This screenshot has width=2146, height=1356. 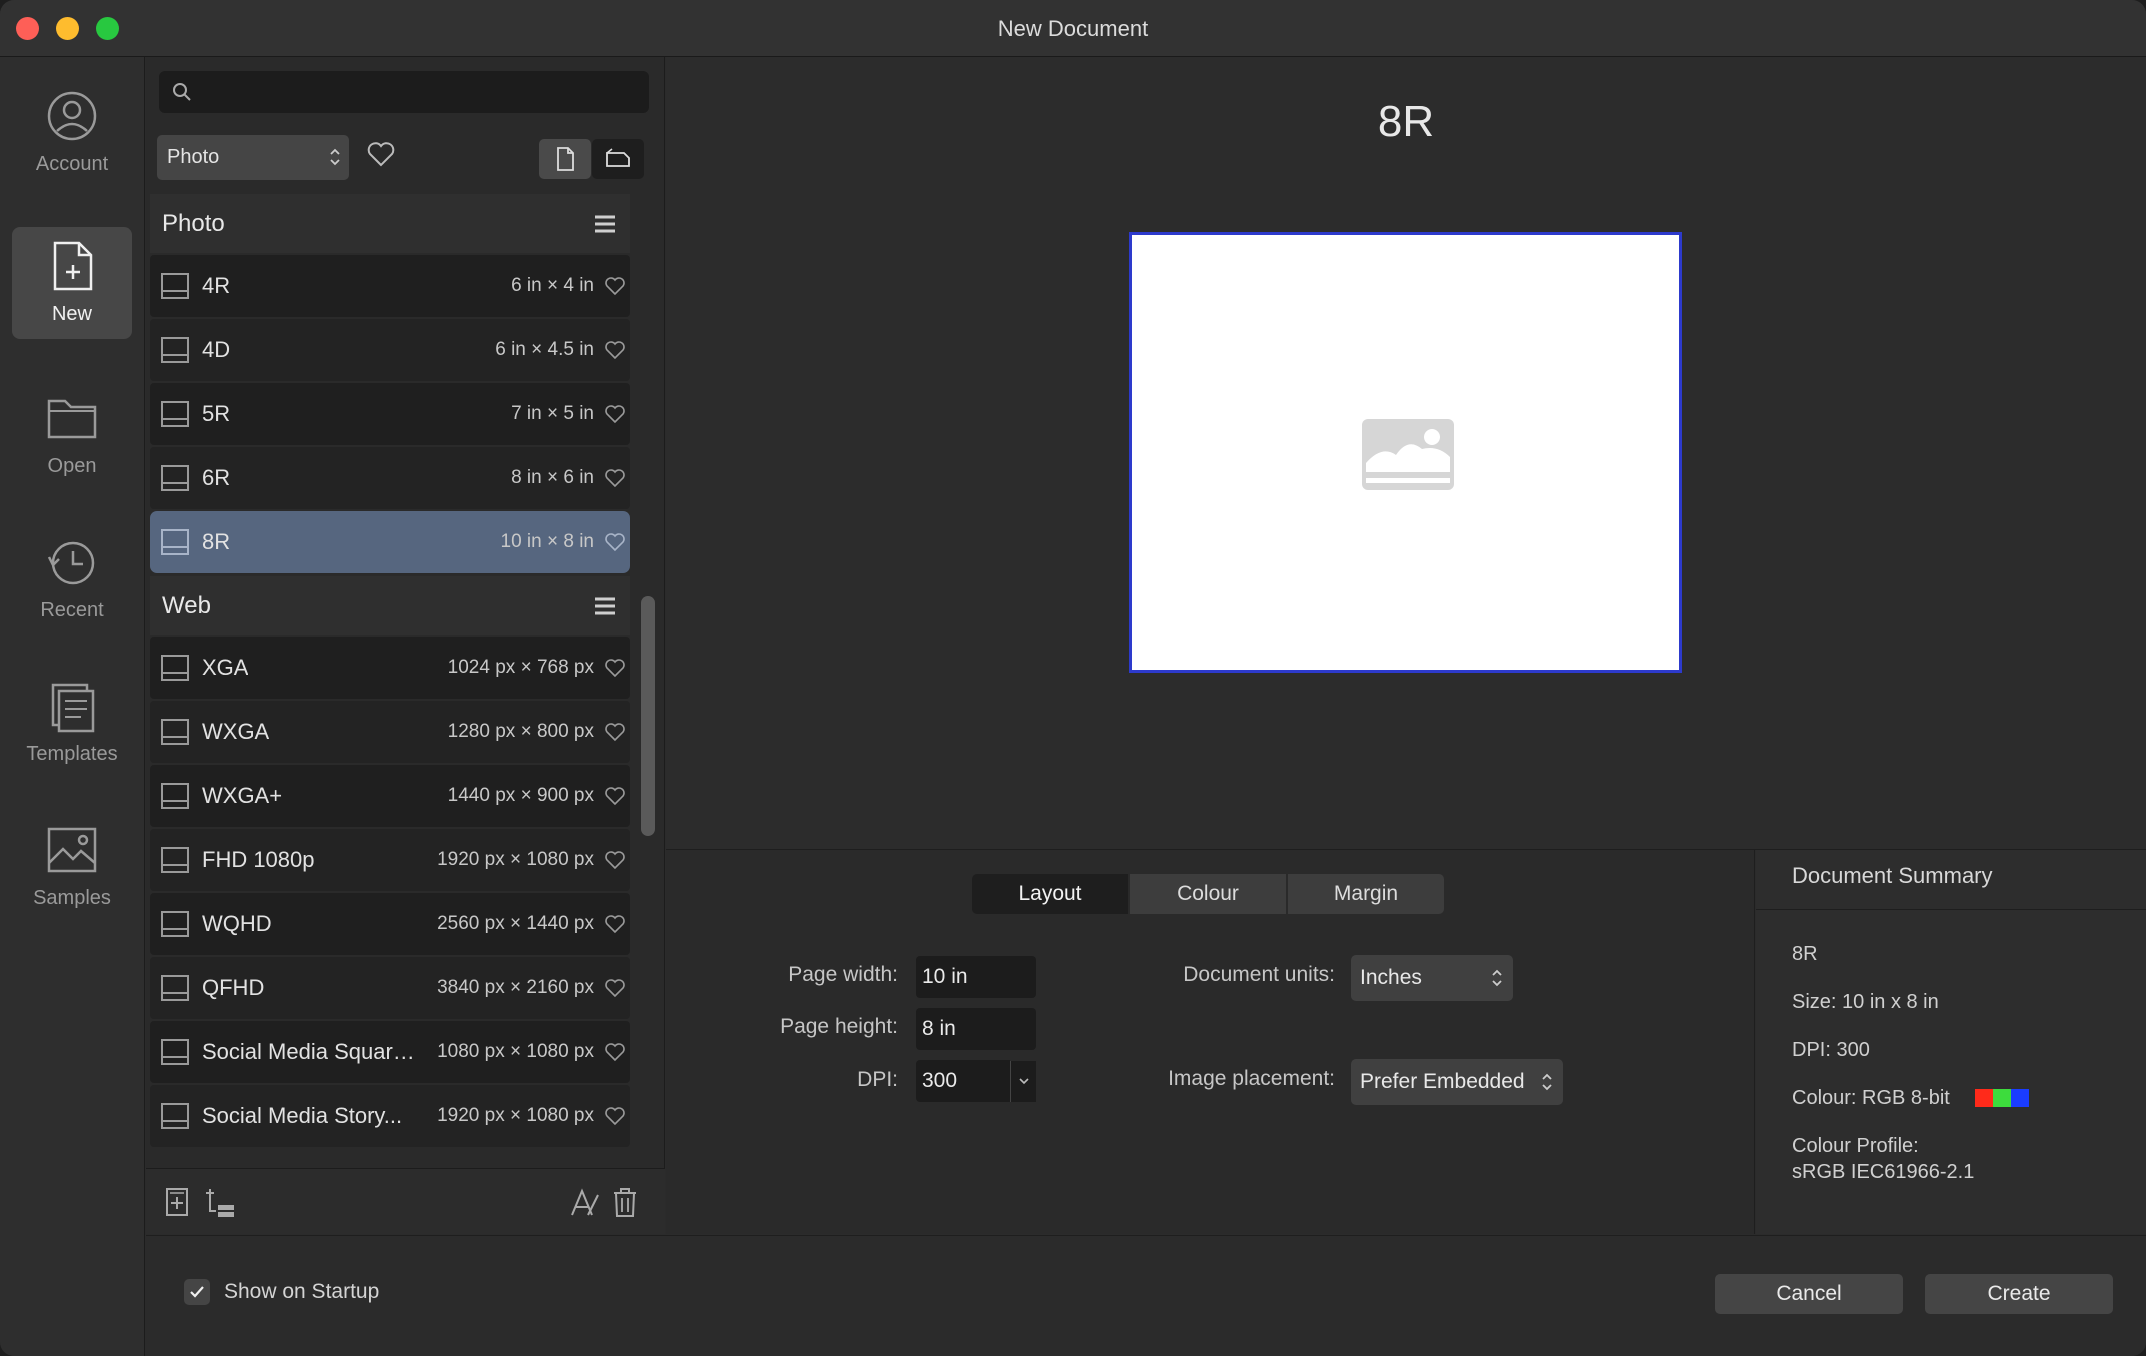 What do you see at coordinates (547, 542) in the screenshot?
I see `preset-size: 10 in × 8 in` at bounding box center [547, 542].